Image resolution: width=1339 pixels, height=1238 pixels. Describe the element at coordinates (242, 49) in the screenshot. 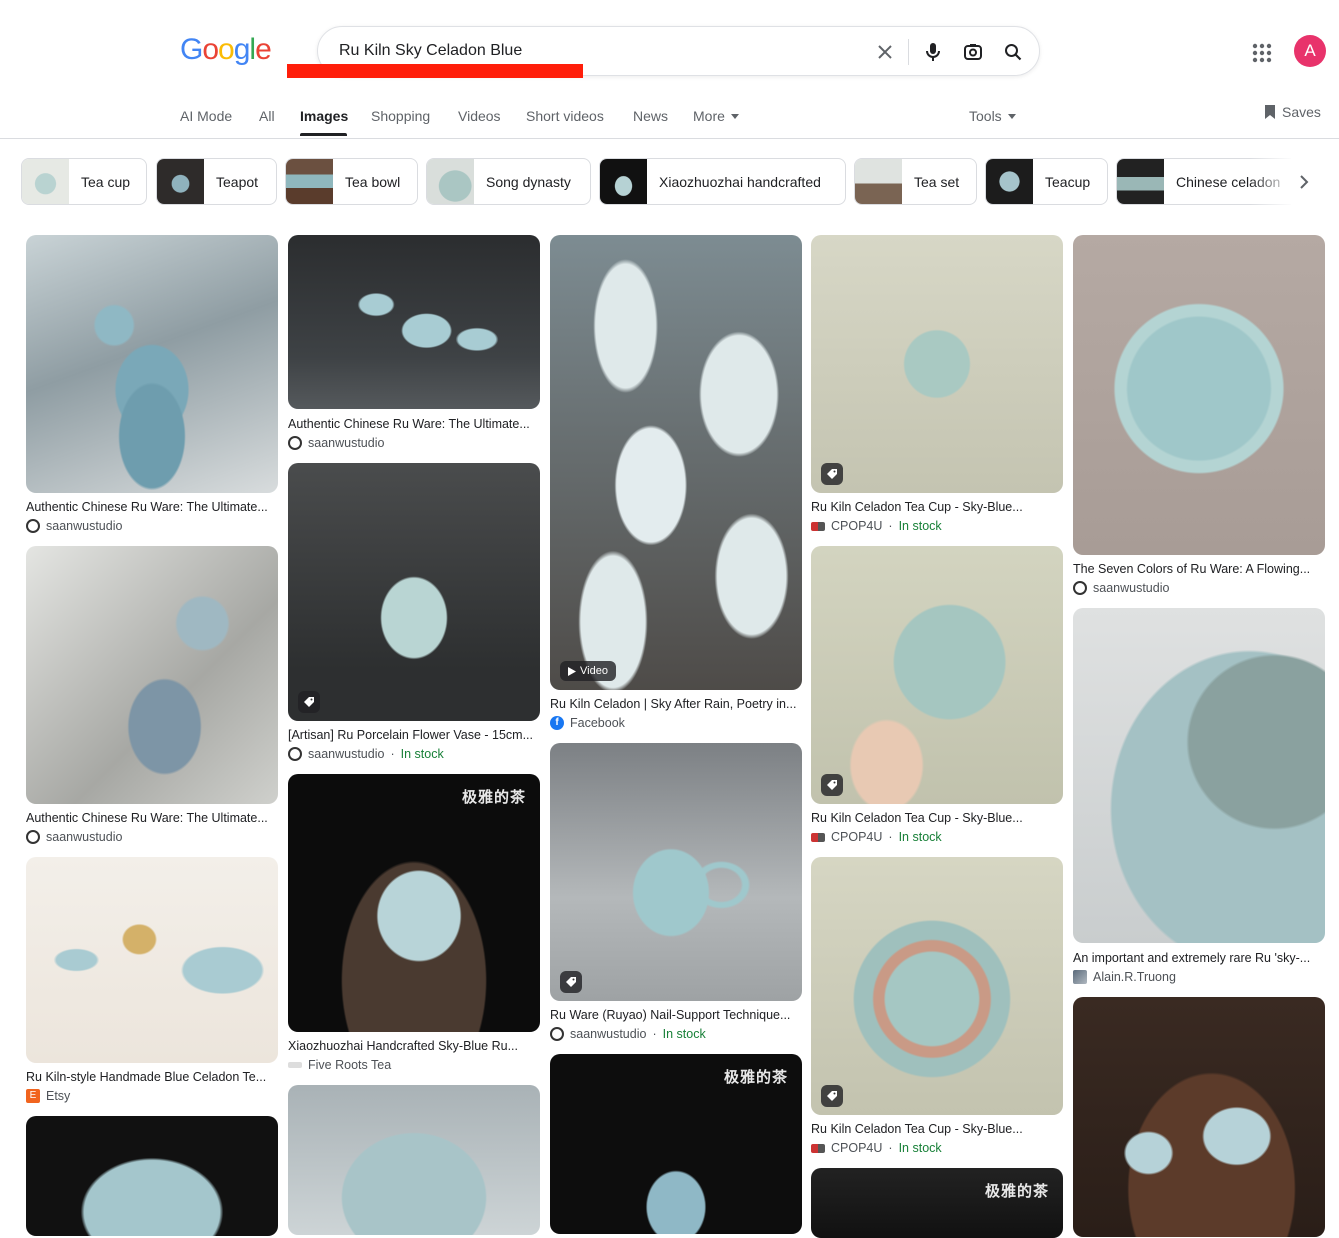

I see `logo-letter: g` at that location.